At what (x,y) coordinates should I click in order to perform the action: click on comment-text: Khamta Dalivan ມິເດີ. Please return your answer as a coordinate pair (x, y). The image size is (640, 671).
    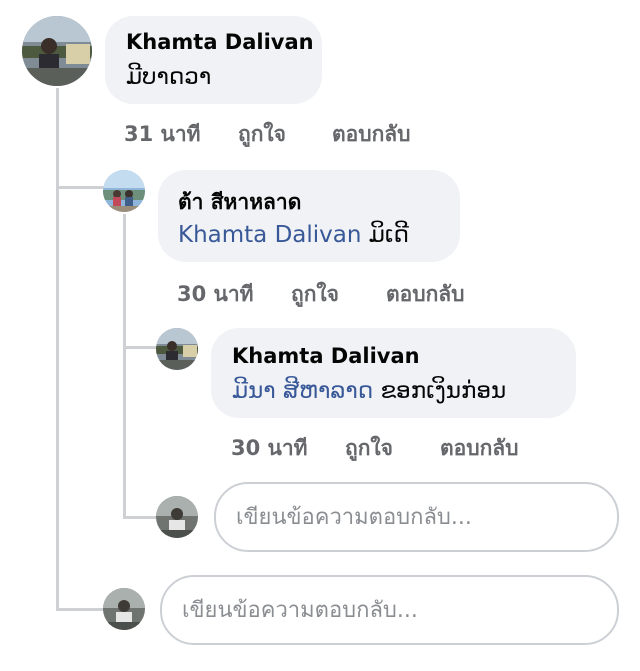
    Looking at the image, I should click on (293, 235).